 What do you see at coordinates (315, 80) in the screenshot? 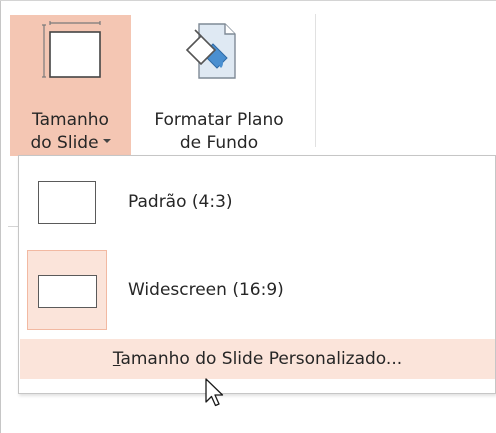
I see `group-separator` at bounding box center [315, 80].